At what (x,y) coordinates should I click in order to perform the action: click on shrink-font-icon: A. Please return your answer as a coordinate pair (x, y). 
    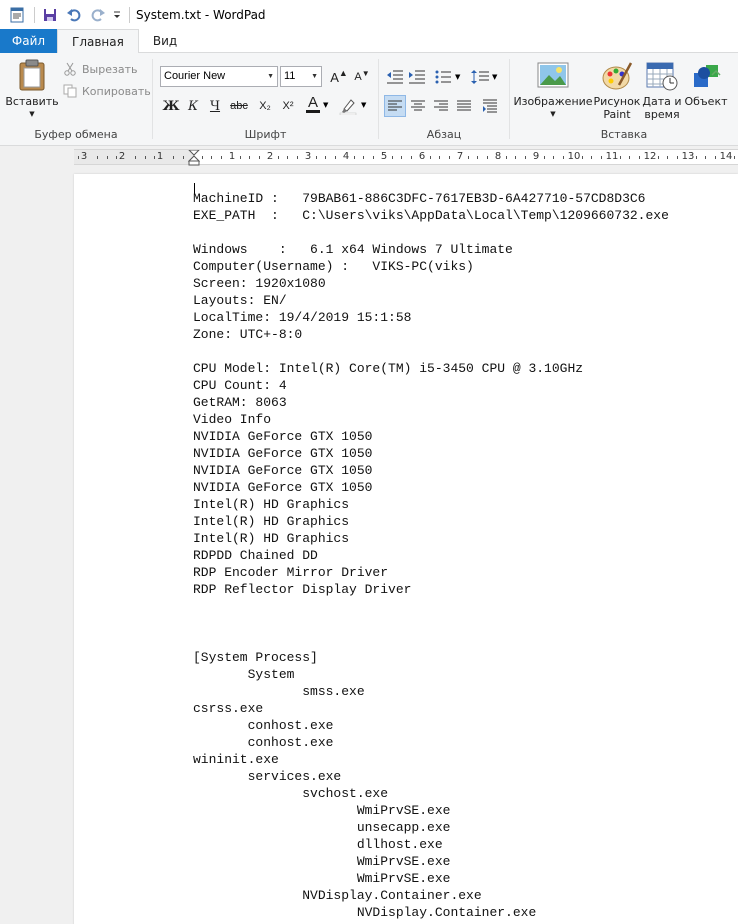
    Looking at the image, I should click on (358, 77).